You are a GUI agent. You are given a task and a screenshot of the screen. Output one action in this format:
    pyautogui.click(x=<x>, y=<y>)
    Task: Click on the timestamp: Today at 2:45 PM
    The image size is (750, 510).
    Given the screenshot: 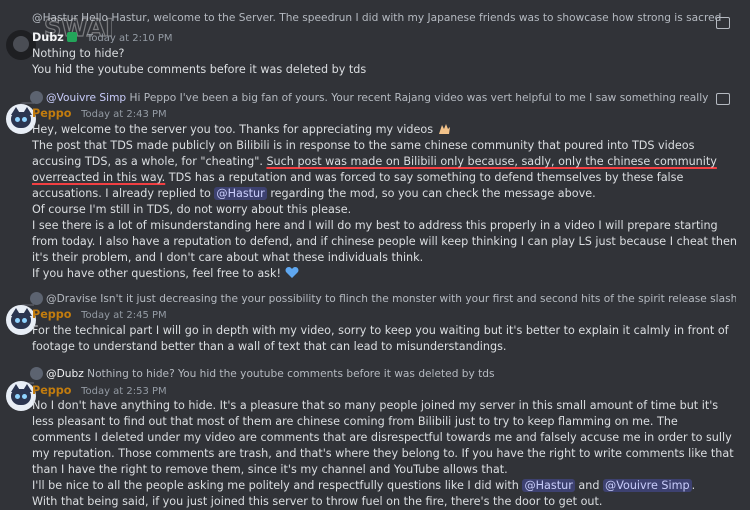 What is the action you would take?
    pyautogui.click(x=124, y=315)
    